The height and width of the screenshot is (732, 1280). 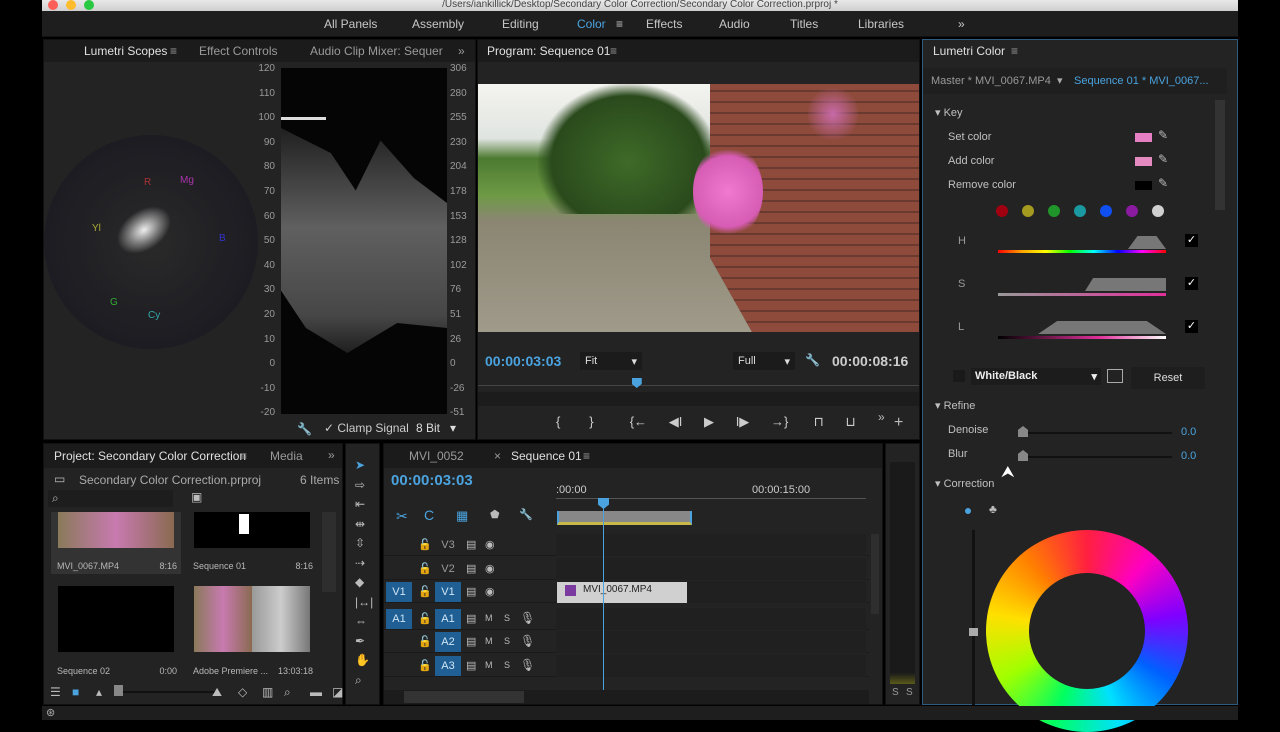 I want to click on tab-effect-controls: Effect Controls, so click(x=238, y=51).